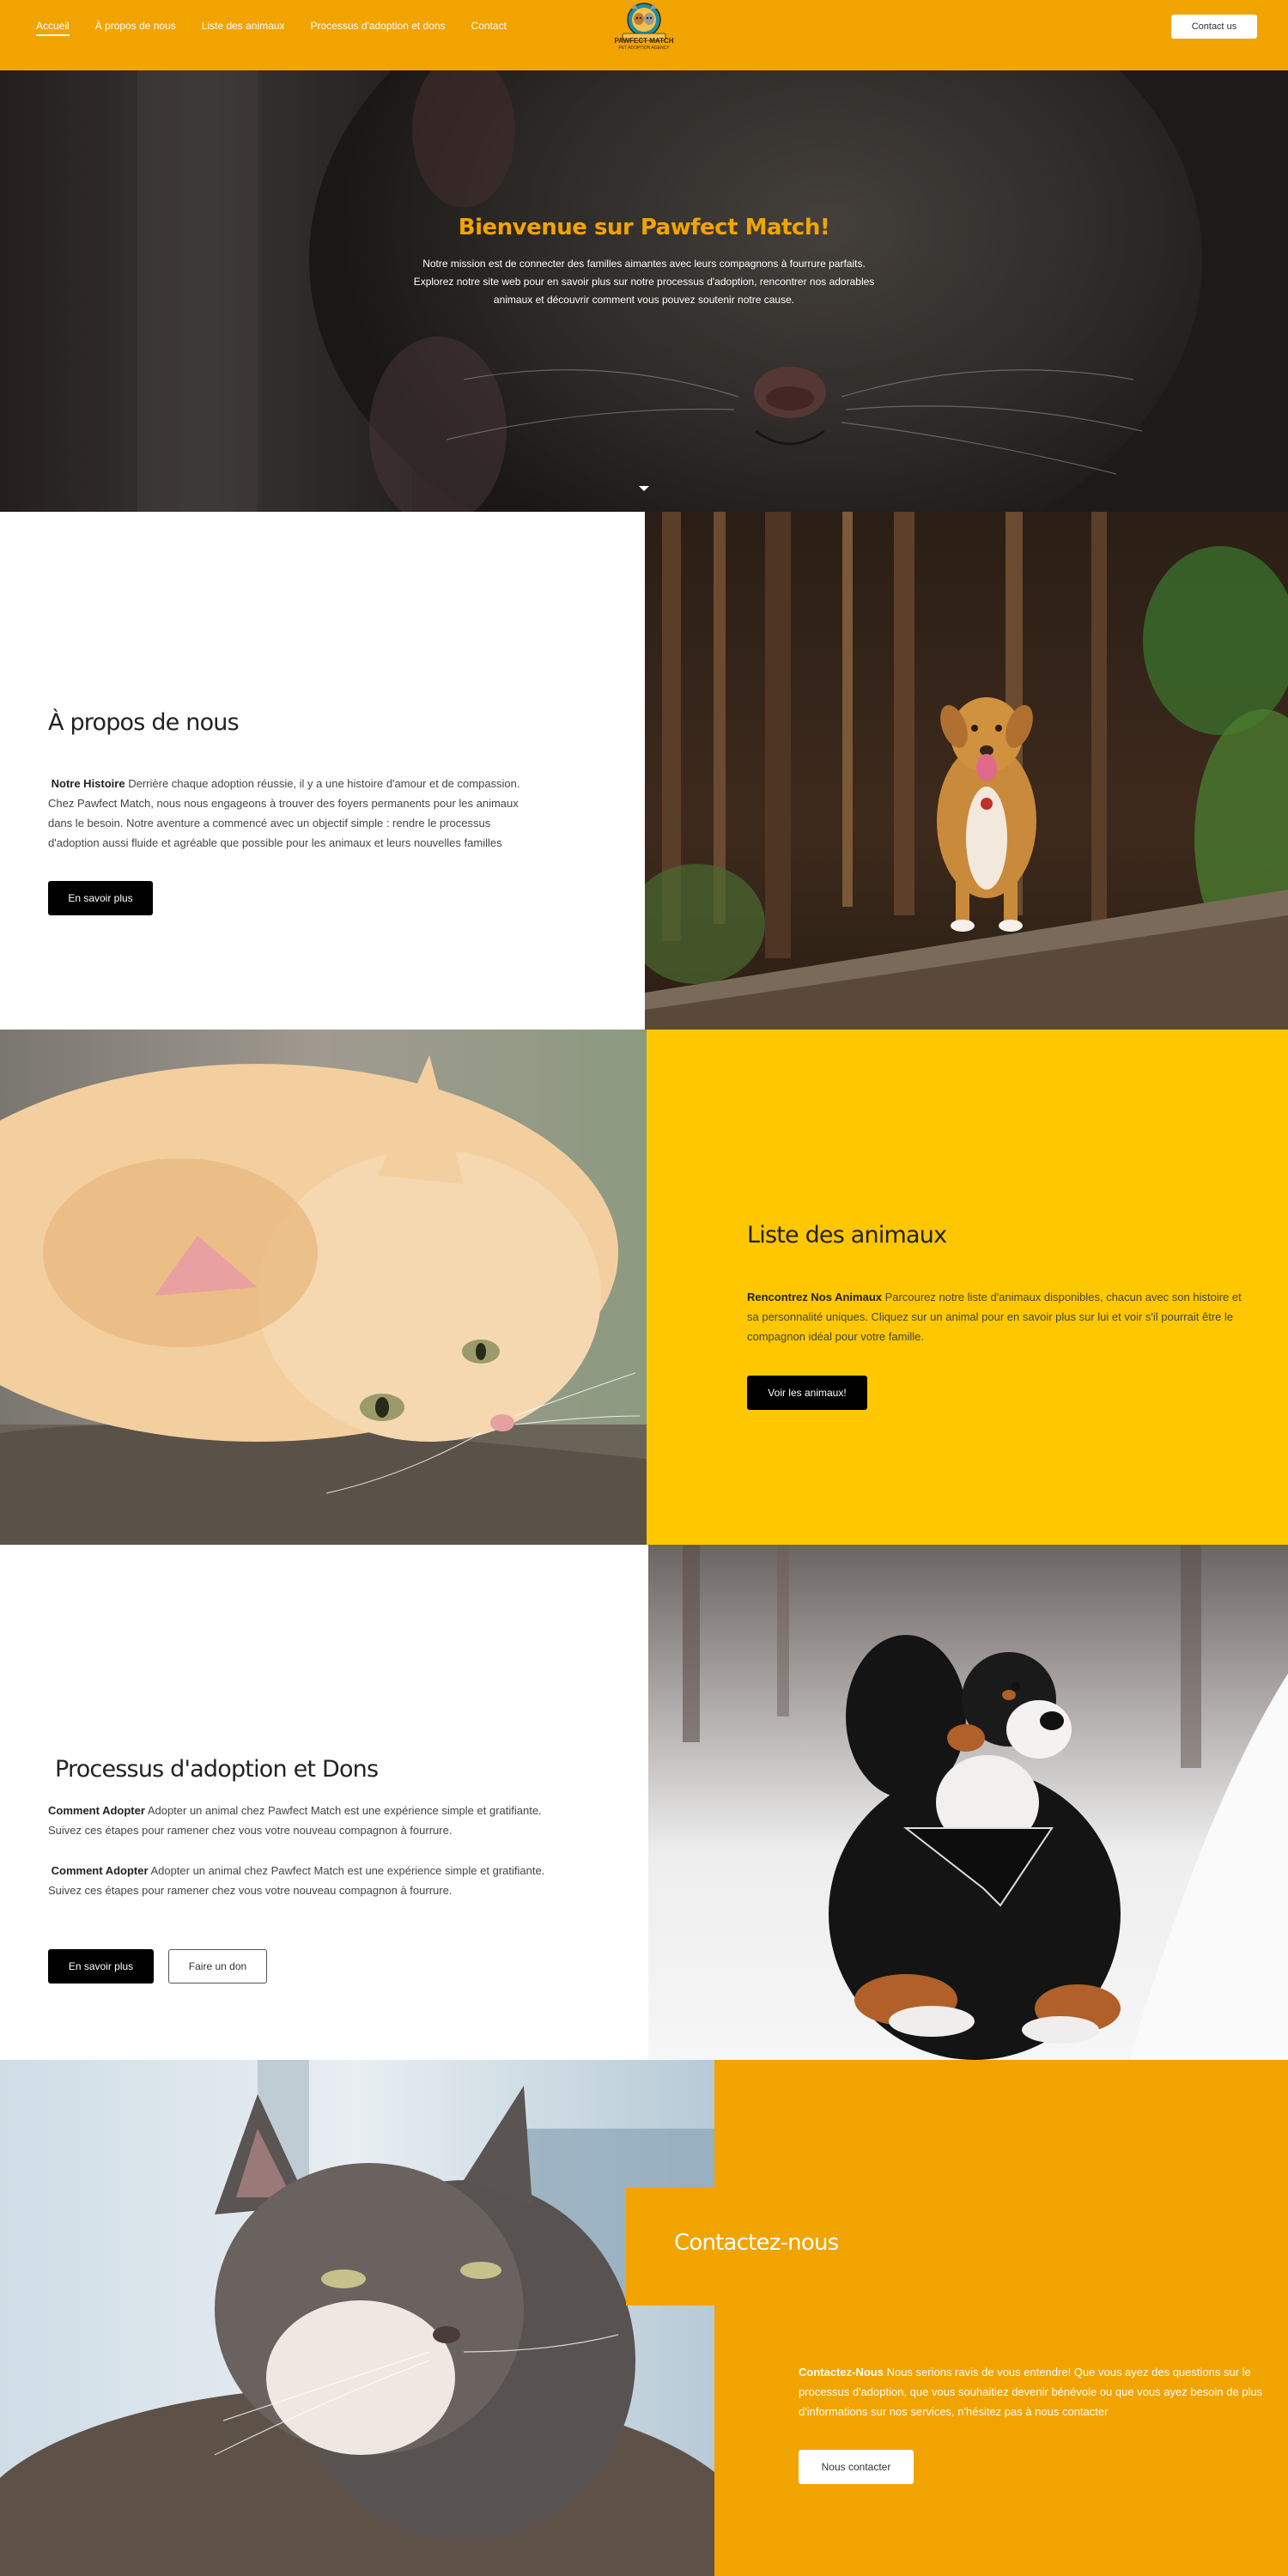  Describe the element at coordinates (218, 1967) in the screenshot. I see `donate-button: Faire un don` at that location.